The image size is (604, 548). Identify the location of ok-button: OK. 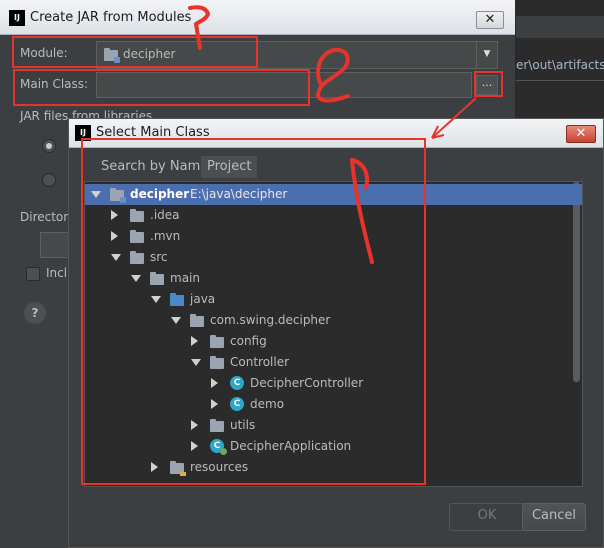
(487, 517).